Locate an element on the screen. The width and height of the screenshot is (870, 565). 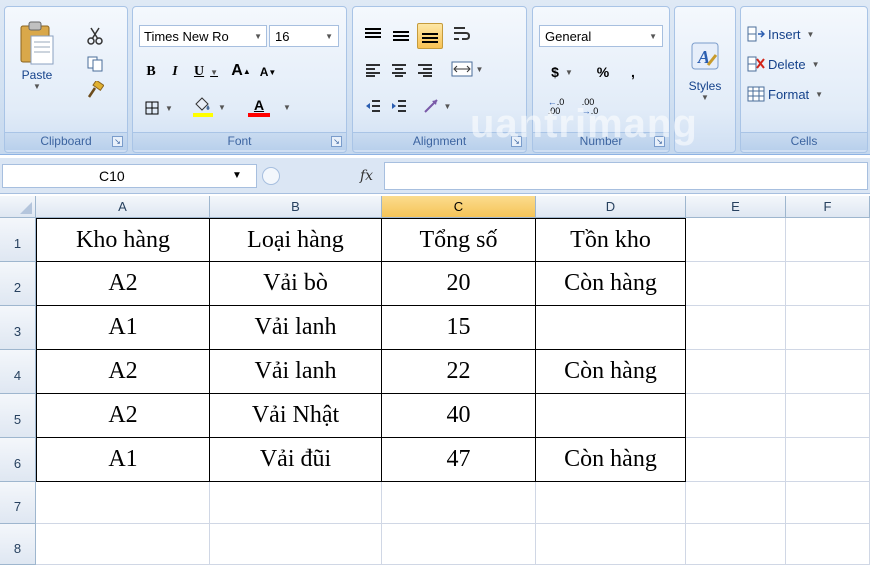
format-button: Format ▼ is located at coordinates (807, 94).